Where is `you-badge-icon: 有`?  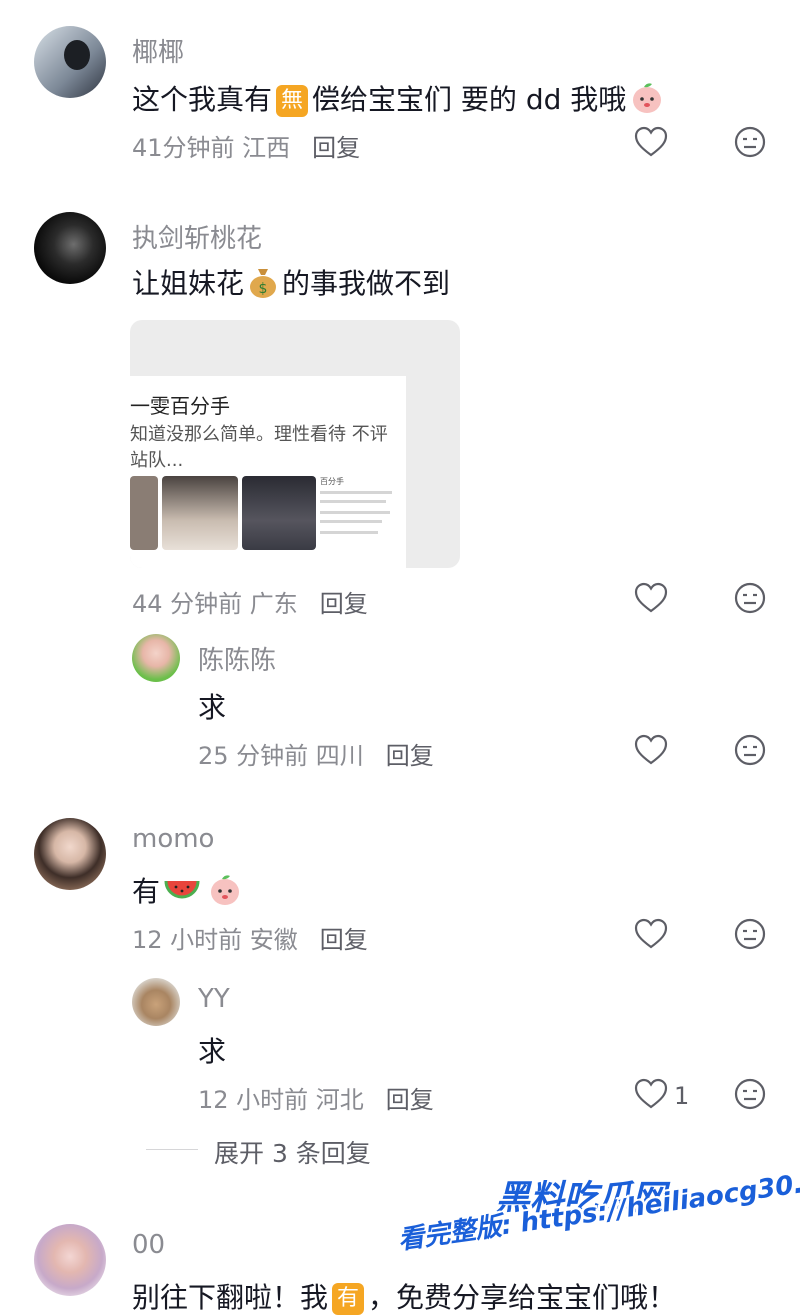 you-badge-icon: 有 is located at coordinates (348, 1299).